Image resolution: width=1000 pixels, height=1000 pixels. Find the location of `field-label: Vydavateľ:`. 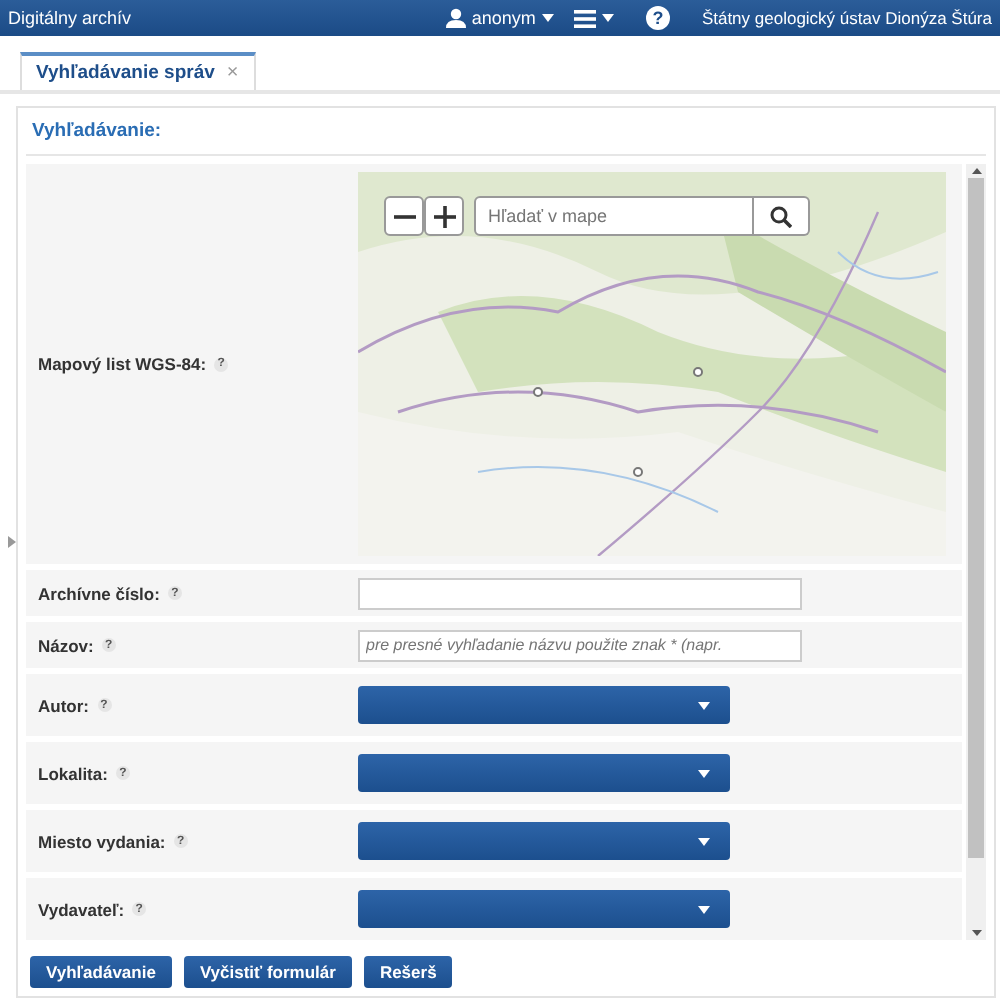

field-label: Vydavateľ: is located at coordinates (81, 909).